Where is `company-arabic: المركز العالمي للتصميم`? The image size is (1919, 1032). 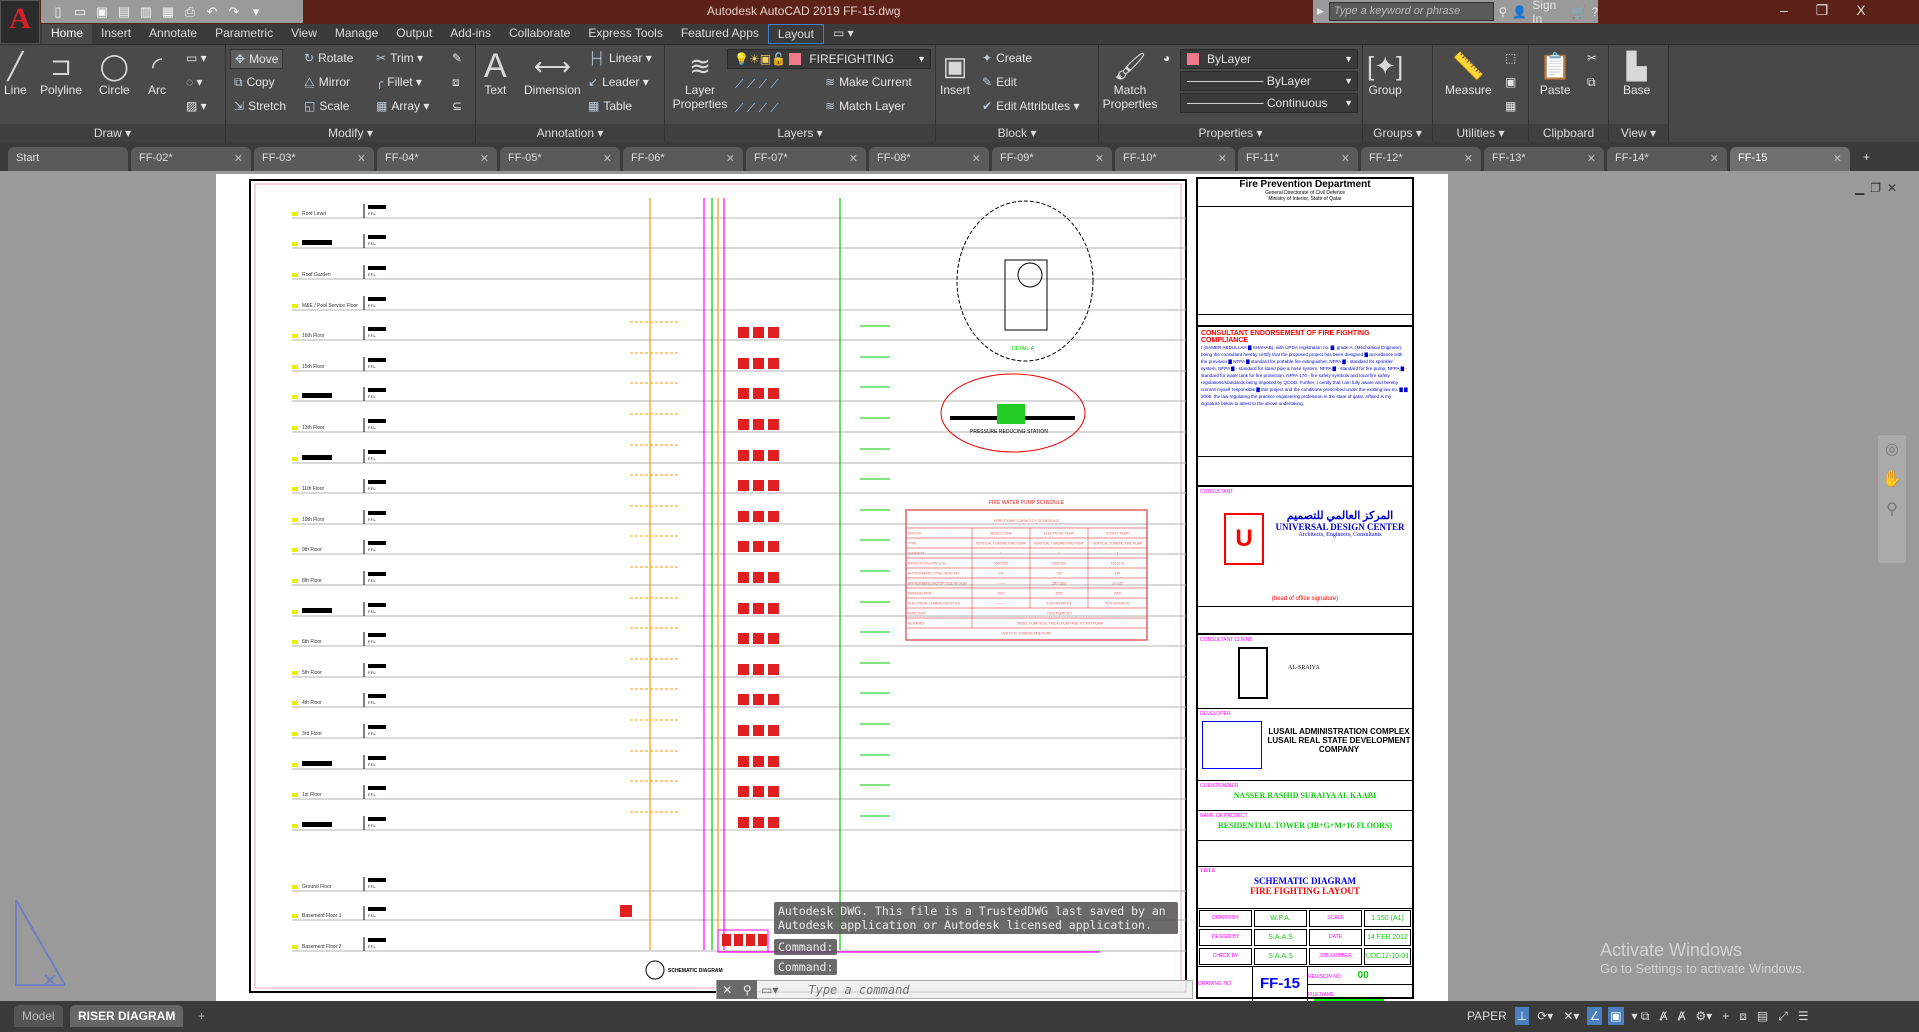 company-arabic: المركز العالمي للتصميم is located at coordinates (1340, 516).